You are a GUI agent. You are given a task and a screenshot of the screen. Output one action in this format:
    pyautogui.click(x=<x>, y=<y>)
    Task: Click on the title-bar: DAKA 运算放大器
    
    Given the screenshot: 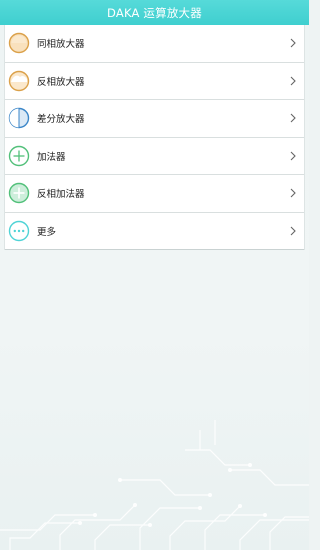 What is the action you would take?
    pyautogui.click(x=154, y=12)
    